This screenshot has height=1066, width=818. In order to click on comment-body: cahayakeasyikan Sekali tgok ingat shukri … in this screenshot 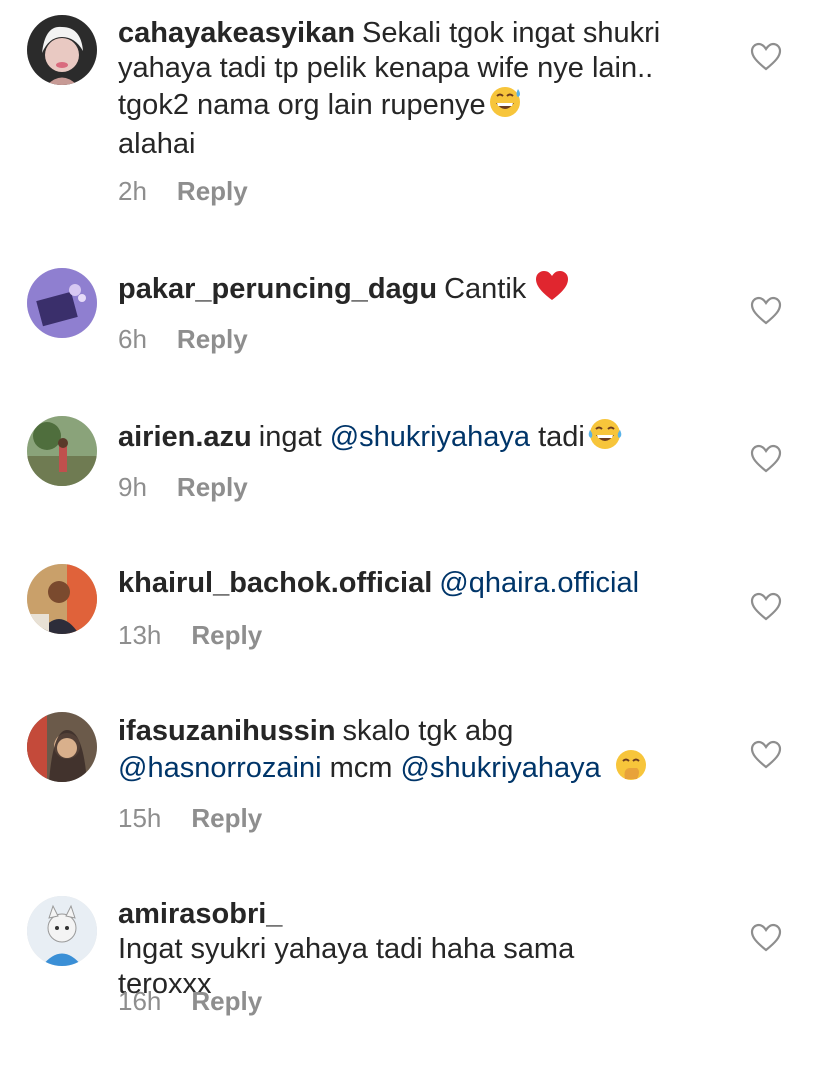, I will do `click(413, 89)`.